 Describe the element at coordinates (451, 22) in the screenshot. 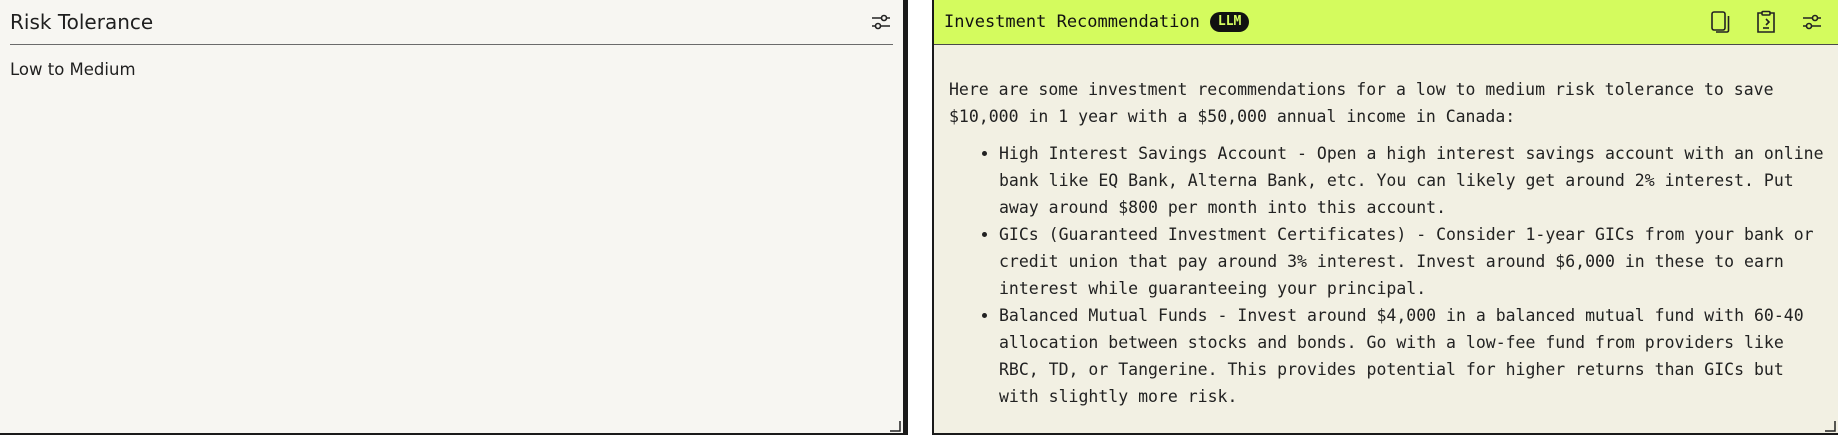

I see `panel-header: Risk Tolerance` at that location.